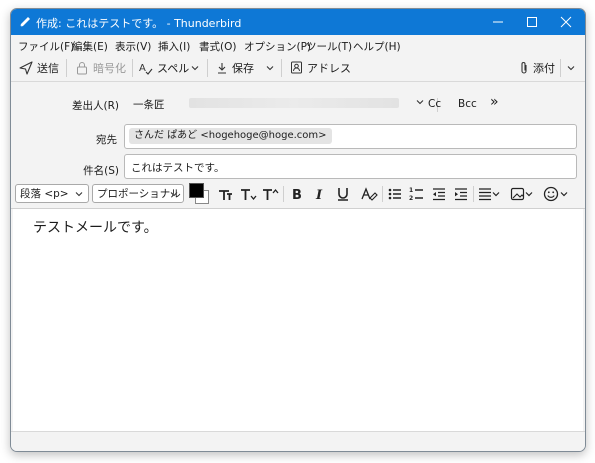  I want to click on body-text: テストメールです。, so click(95, 228).